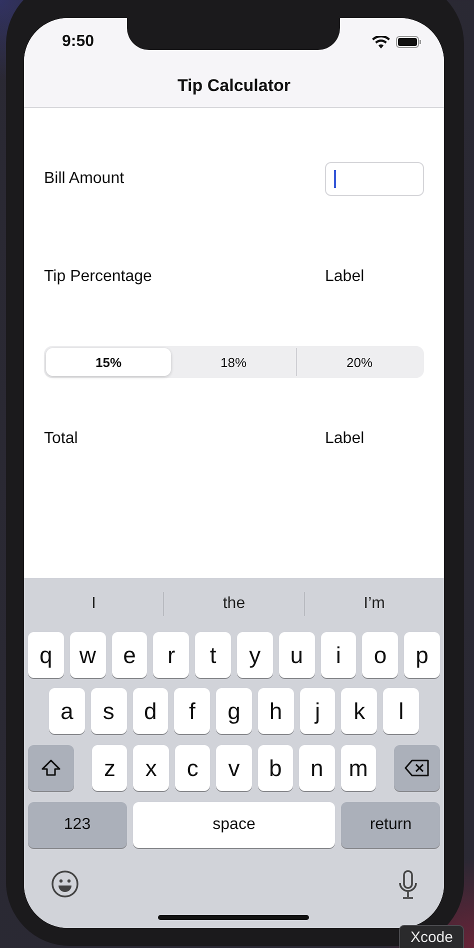 This screenshot has height=948, width=474. What do you see at coordinates (67, 711) in the screenshot?
I see `keyboard-key: a` at bounding box center [67, 711].